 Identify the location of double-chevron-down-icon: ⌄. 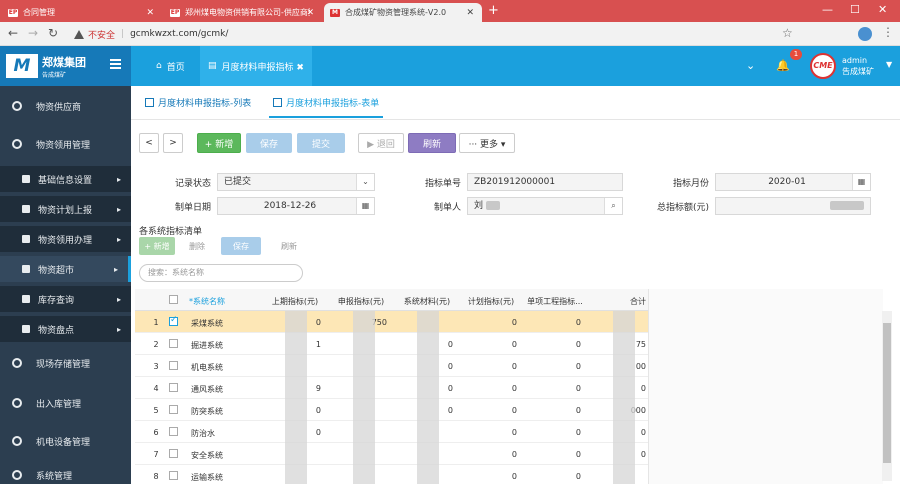
(750, 65).